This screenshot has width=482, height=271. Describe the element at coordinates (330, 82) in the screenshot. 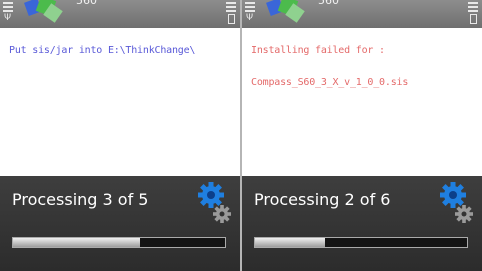

I see `error-message-file: Compass_S60_3_X_v_1_0_0.sis` at that location.